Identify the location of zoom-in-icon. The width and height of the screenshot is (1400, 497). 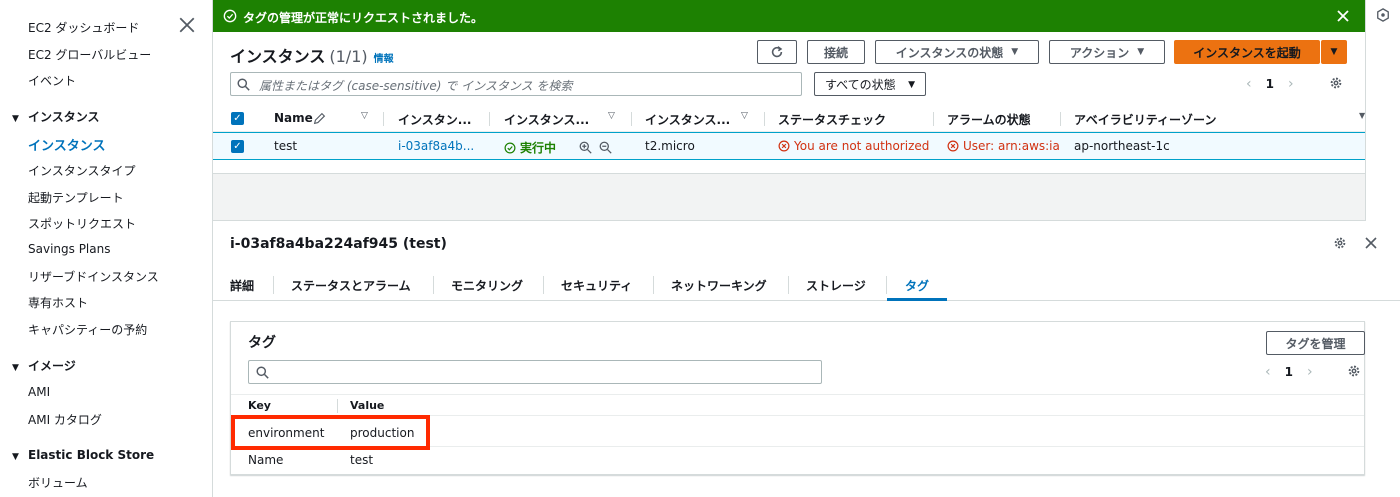
(585, 147).